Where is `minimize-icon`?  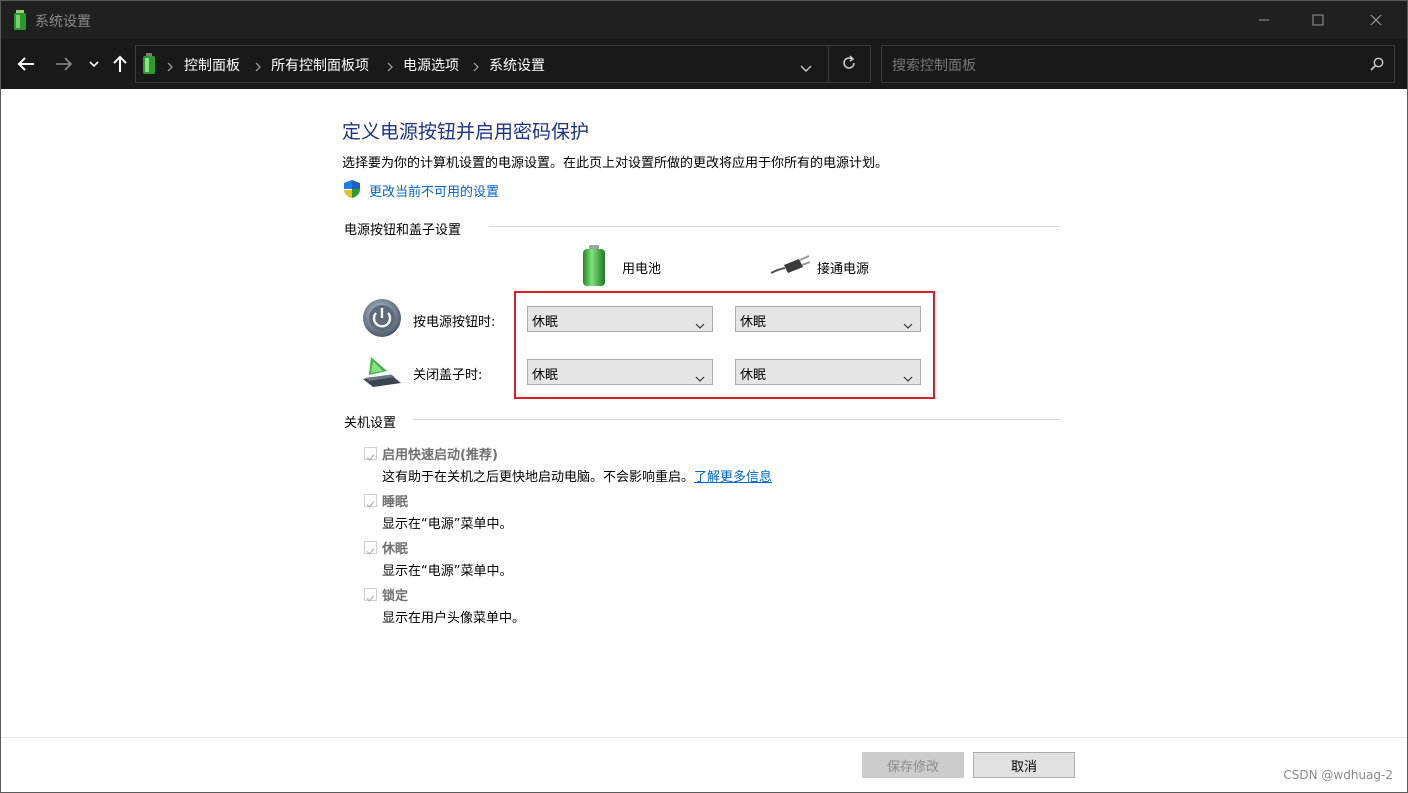
minimize-icon is located at coordinates (1264, 20).